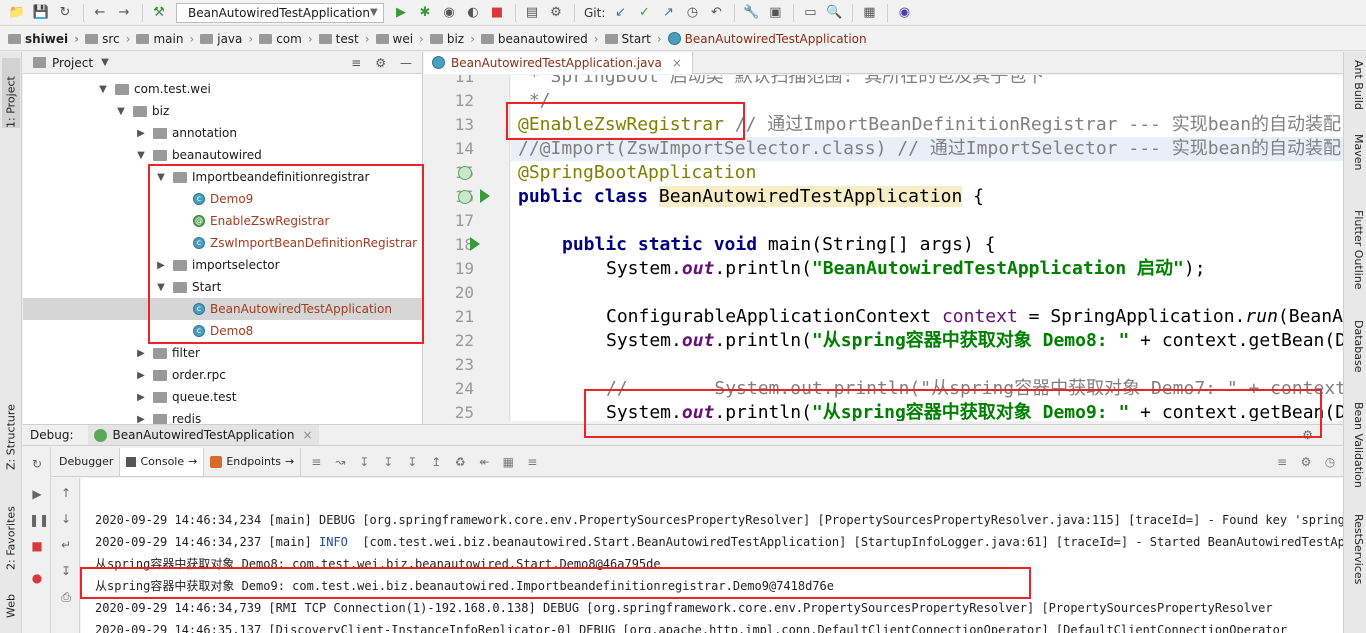  What do you see at coordinates (436, 462) in the screenshot?
I see `step-out-icon: ↥` at bounding box center [436, 462].